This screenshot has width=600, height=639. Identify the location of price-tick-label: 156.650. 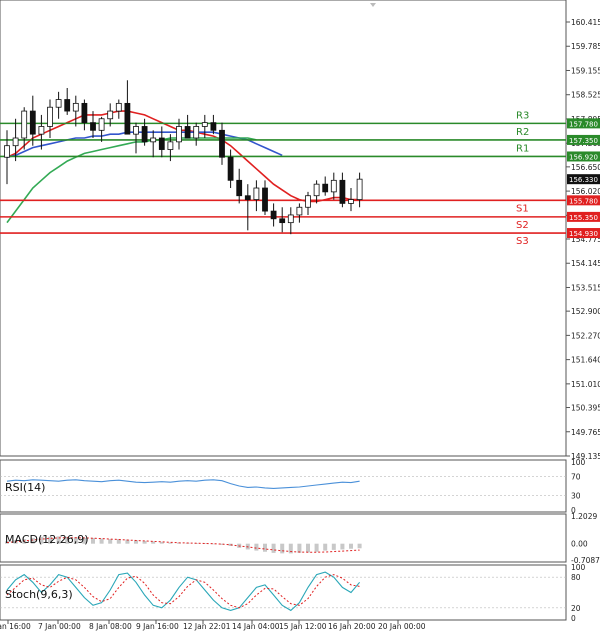
(585, 167).